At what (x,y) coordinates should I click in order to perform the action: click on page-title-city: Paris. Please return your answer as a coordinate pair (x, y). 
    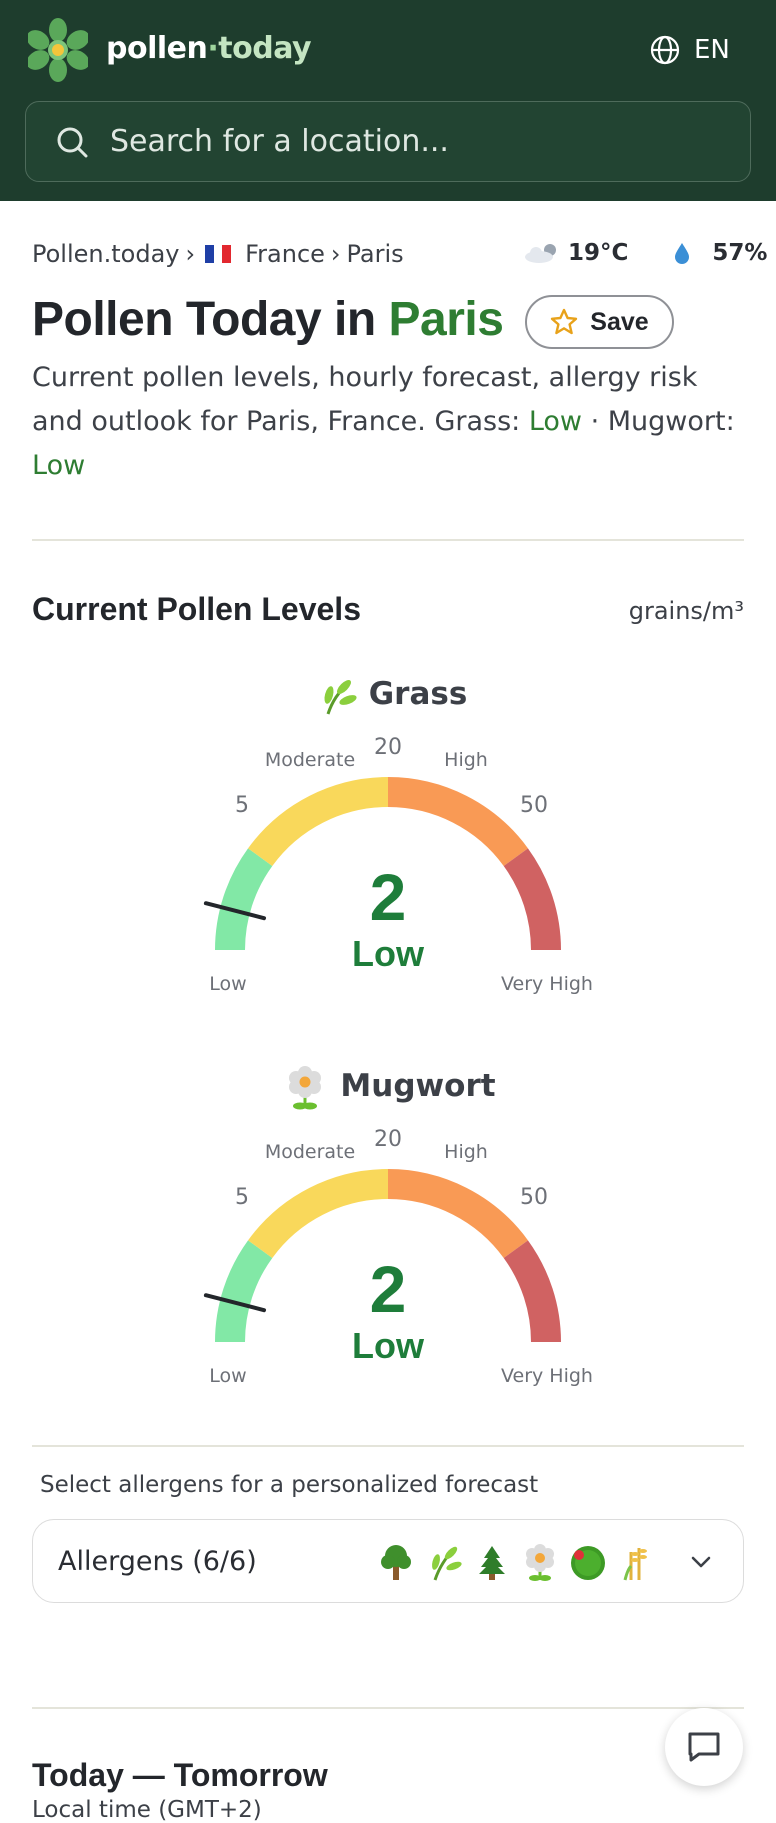
    Looking at the image, I should click on (446, 319).